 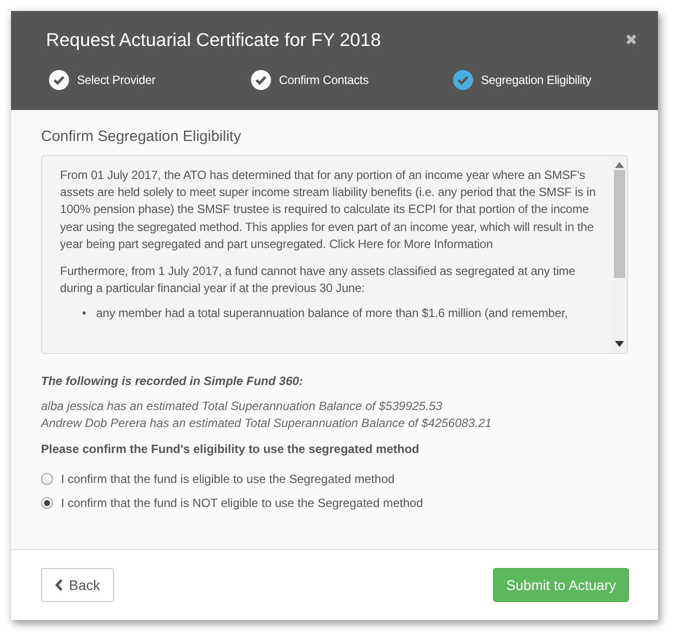 What do you see at coordinates (267, 423) in the screenshot?
I see `balance-line: Andrew Dob Perera has an estimated Total Superannuation Balance of $4256083.21` at bounding box center [267, 423].